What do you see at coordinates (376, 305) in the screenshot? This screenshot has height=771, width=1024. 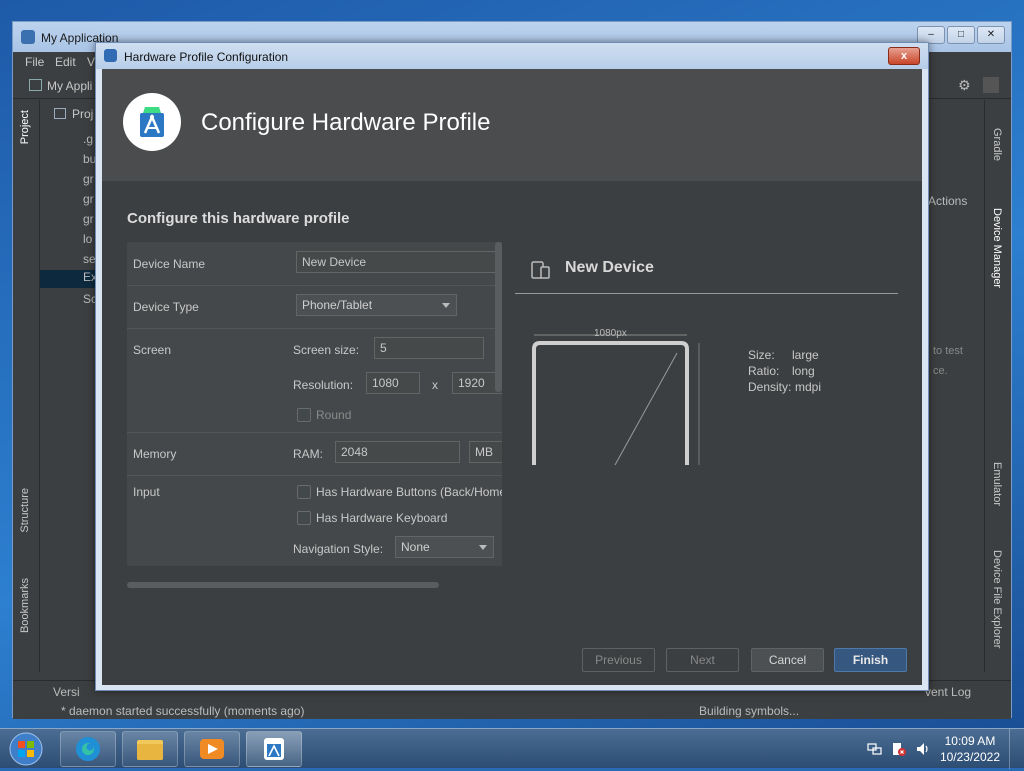 I see `device-type-select: Phone/Tablet` at bounding box center [376, 305].